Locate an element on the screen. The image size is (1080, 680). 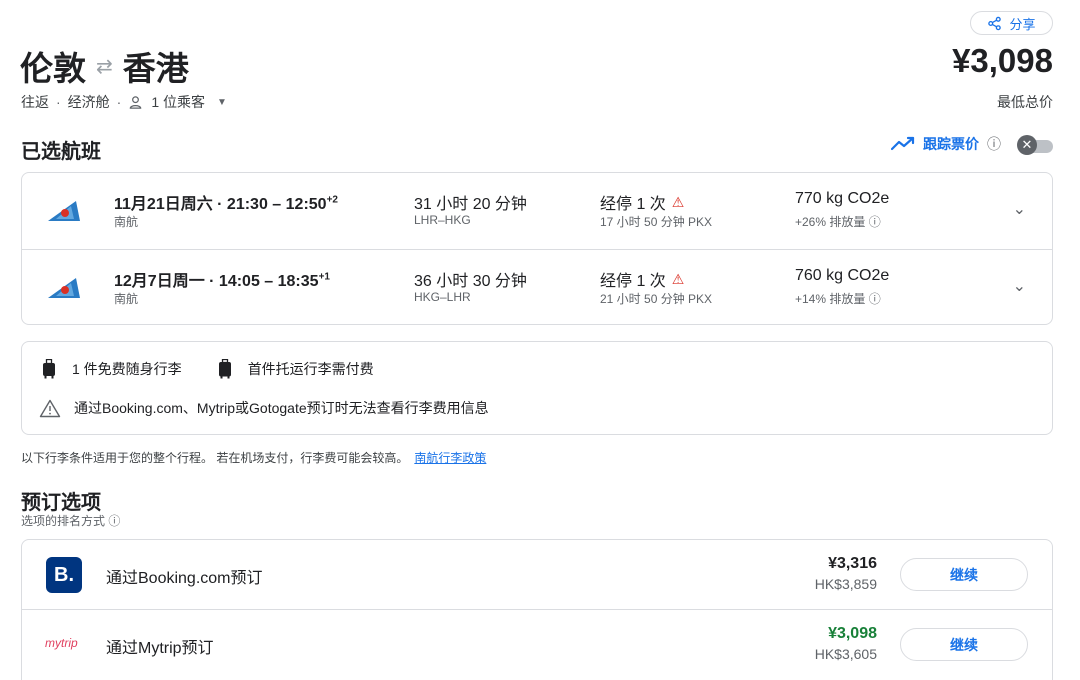
carry-on-item: 1 件免费随身行李 is located at coordinates (112, 369).